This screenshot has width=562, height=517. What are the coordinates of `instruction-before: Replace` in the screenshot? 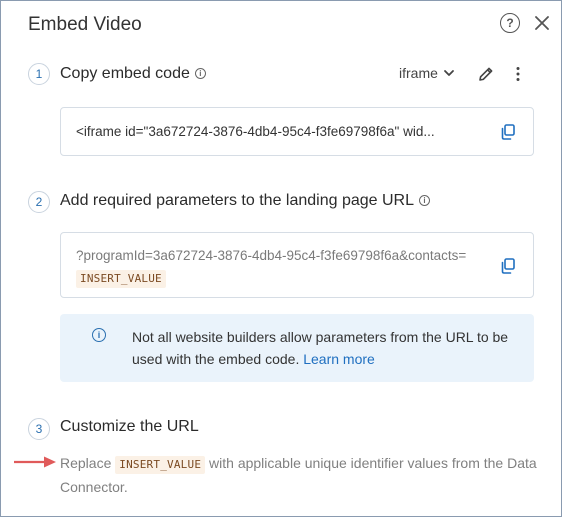 It's located at (88, 463).